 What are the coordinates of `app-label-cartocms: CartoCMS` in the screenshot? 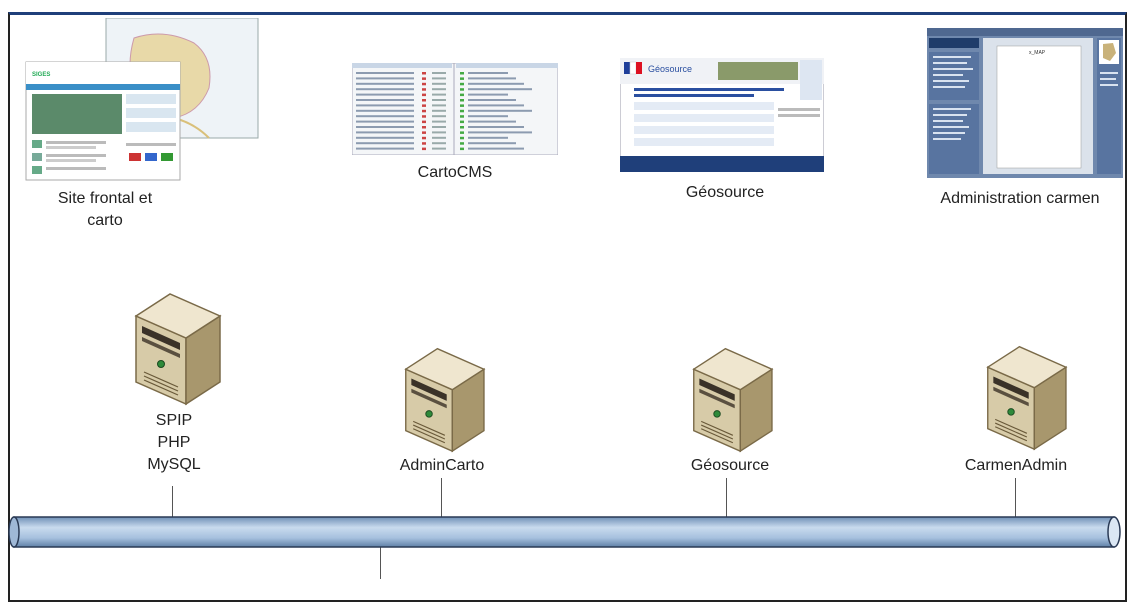 It's located at (455, 172).